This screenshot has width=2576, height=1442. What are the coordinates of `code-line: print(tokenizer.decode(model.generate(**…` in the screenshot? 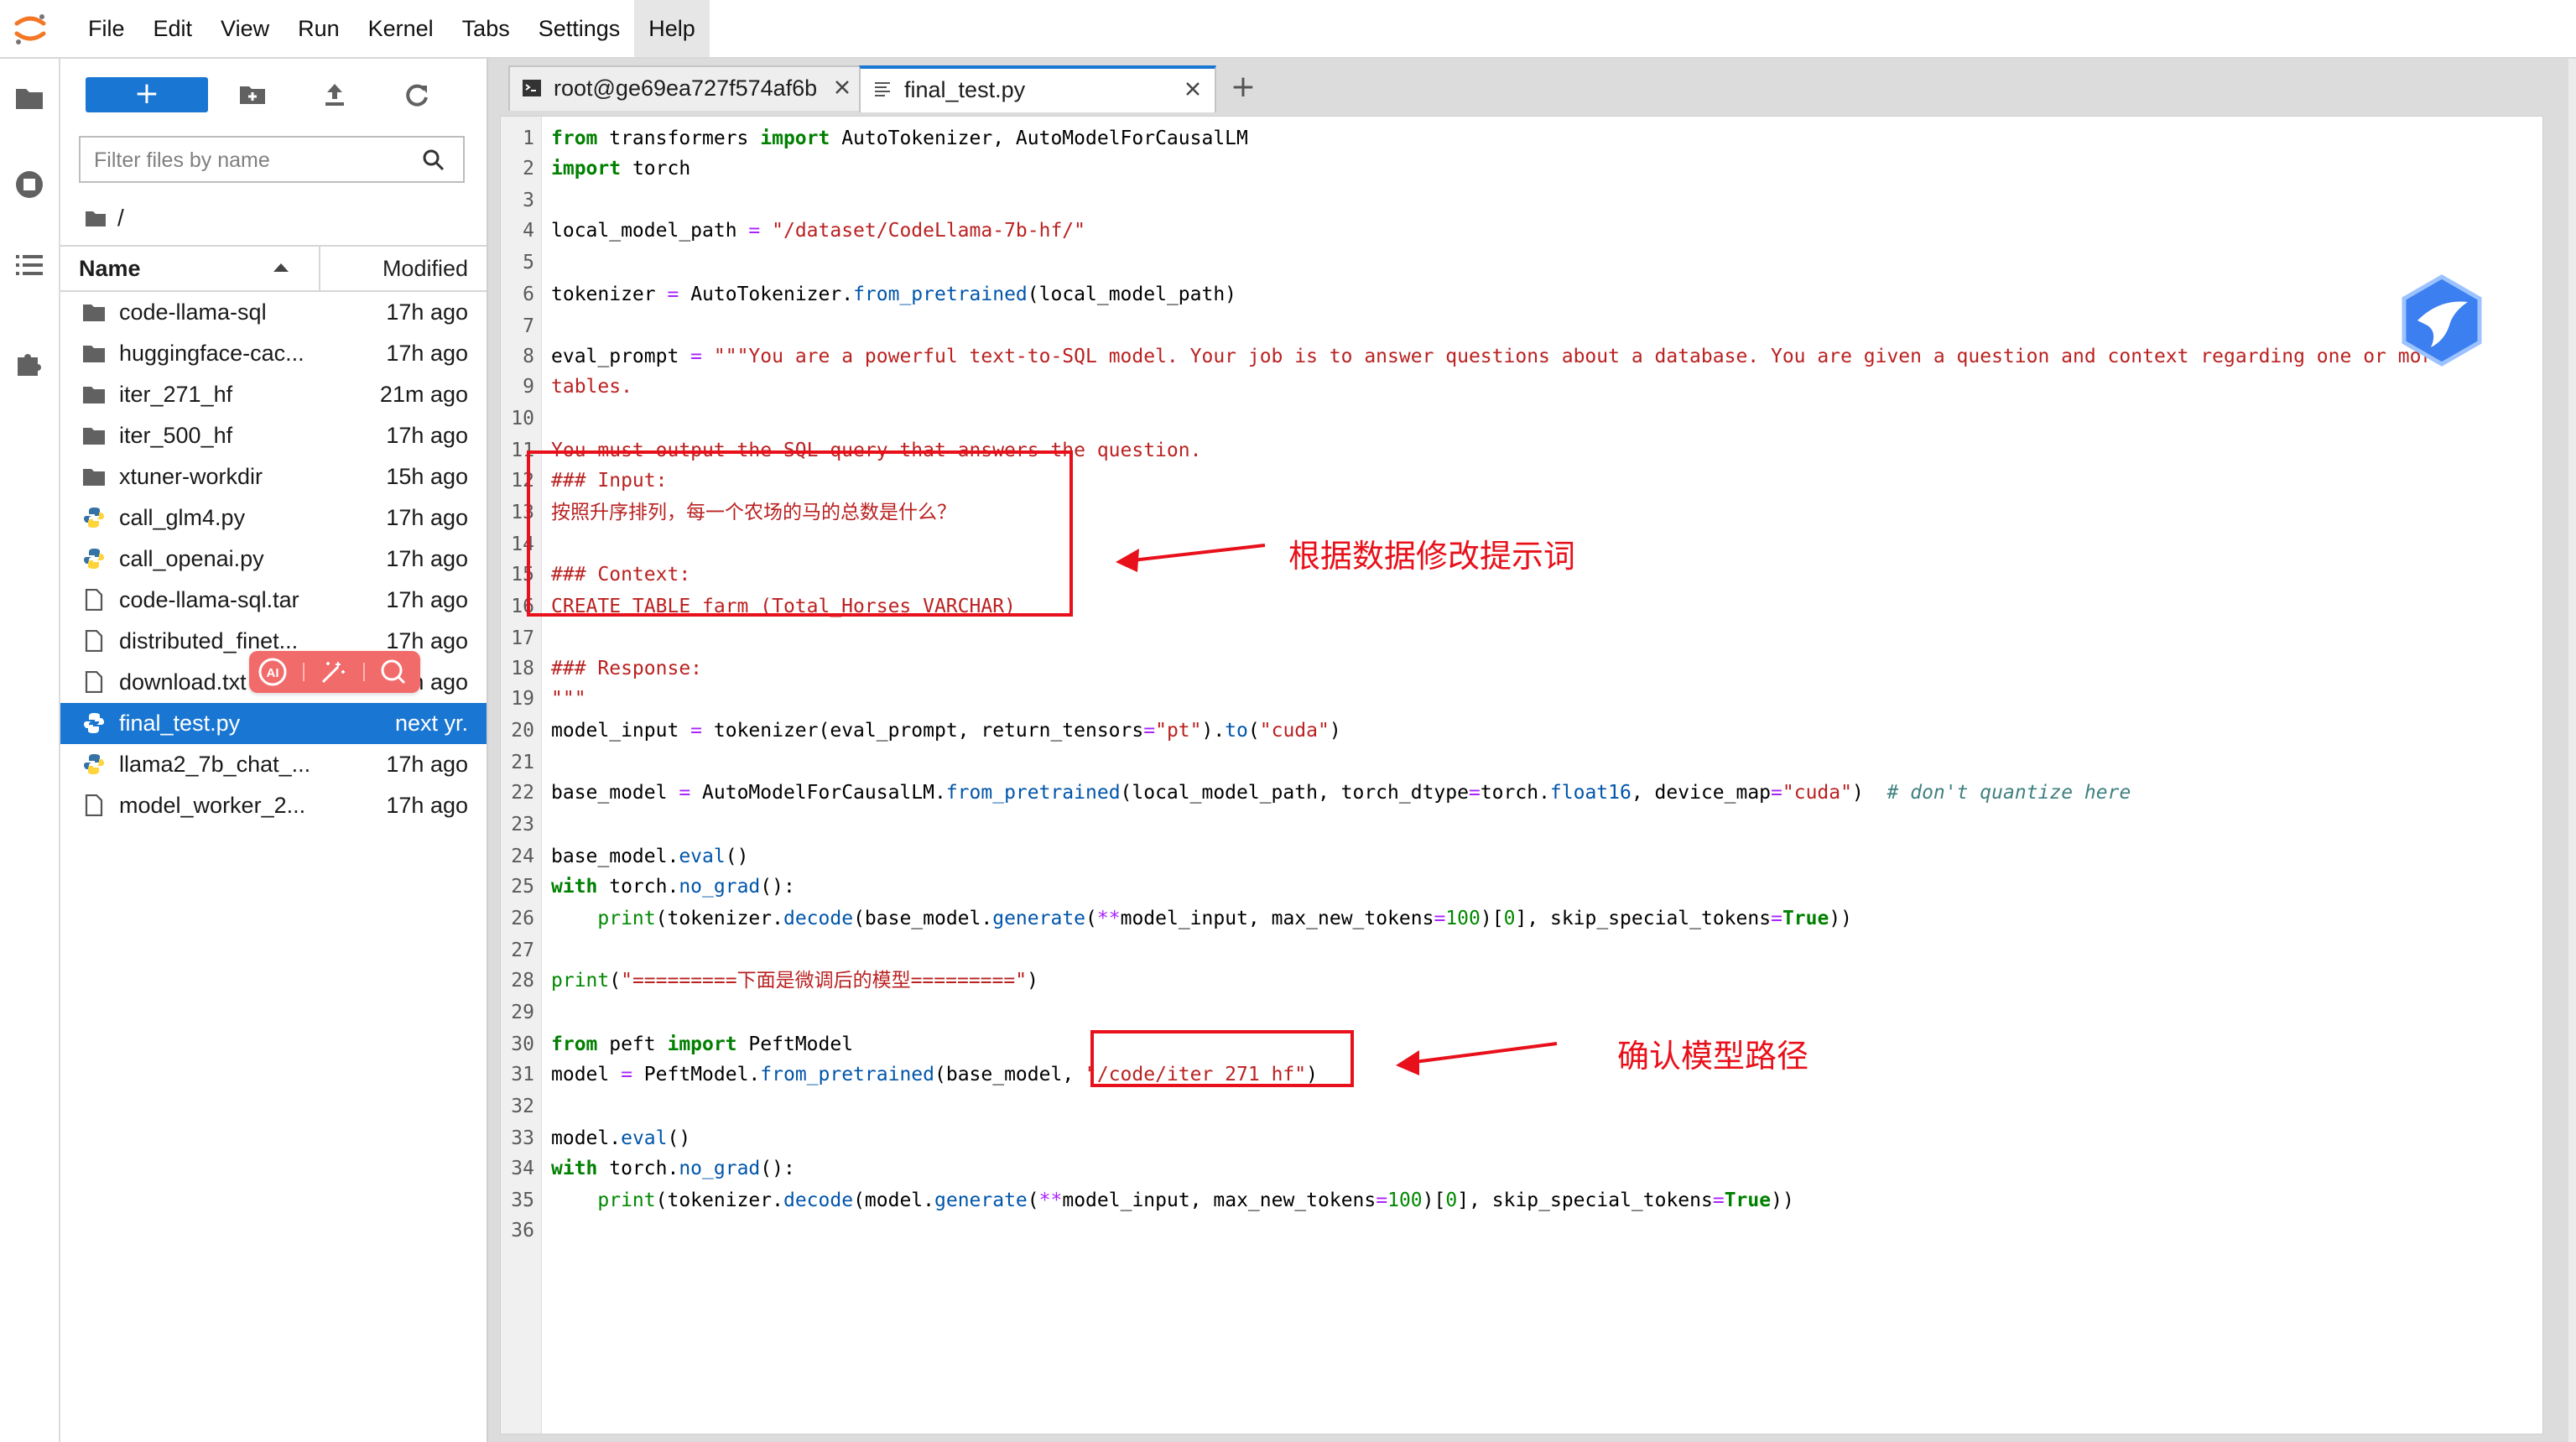 It's located at (1172, 1200).